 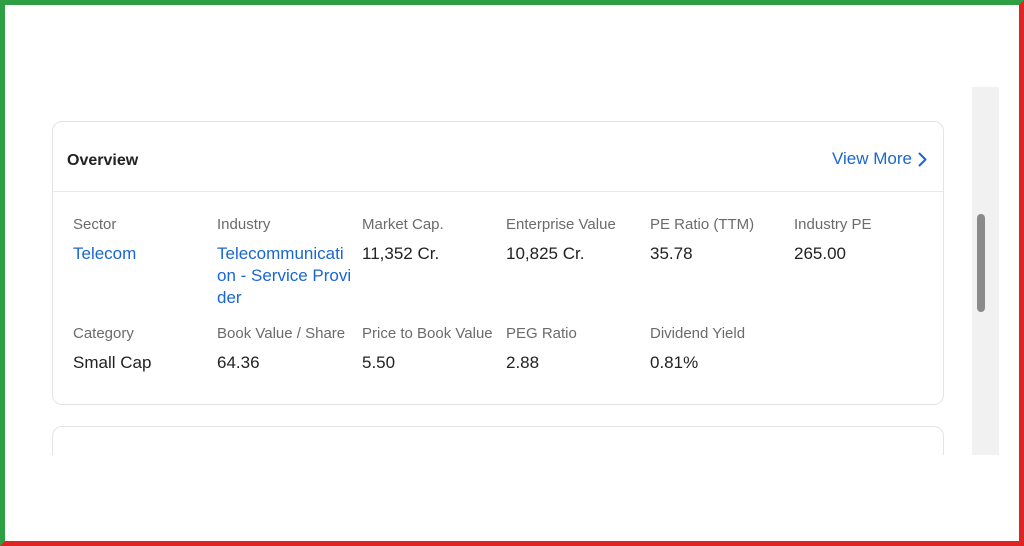 What do you see at coordinates (238, 362) in the screenshot?
I see `metric-value: 64.36` at bounding box center [238, 362].